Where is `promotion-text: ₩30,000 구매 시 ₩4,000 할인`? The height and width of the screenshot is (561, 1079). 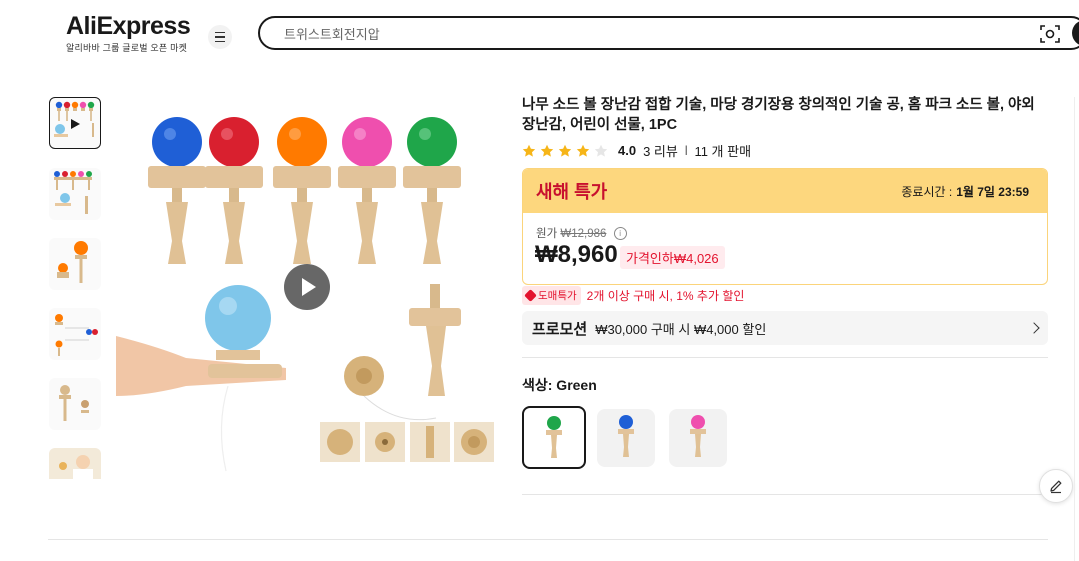
promotion-text: ₩30,000 구매 시 ₩4,000 할인 is located at coordinates (681, 329).